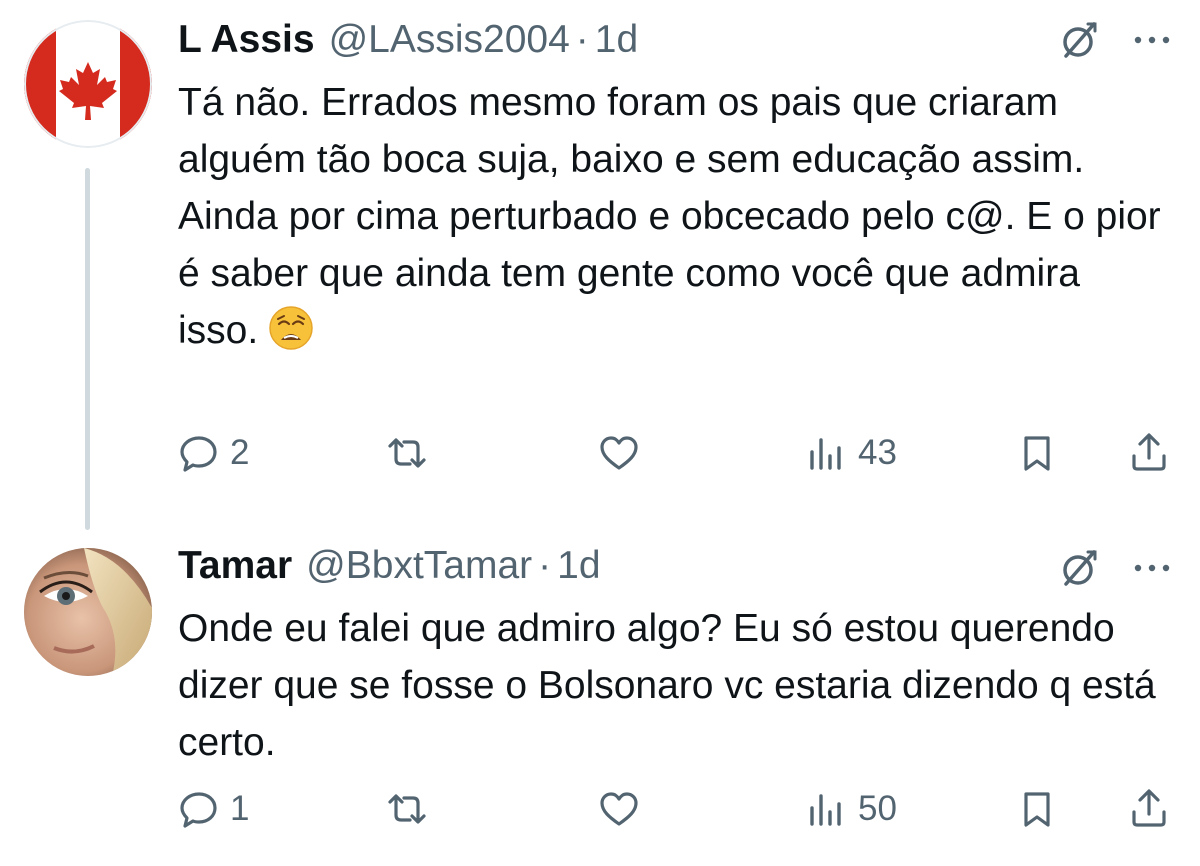 The height and width of the screenshot is (866, 1200). What do you see at coordinates (877, 452) in the screenshot?
I see `views-count: 43` at bounding box center [877, 452].